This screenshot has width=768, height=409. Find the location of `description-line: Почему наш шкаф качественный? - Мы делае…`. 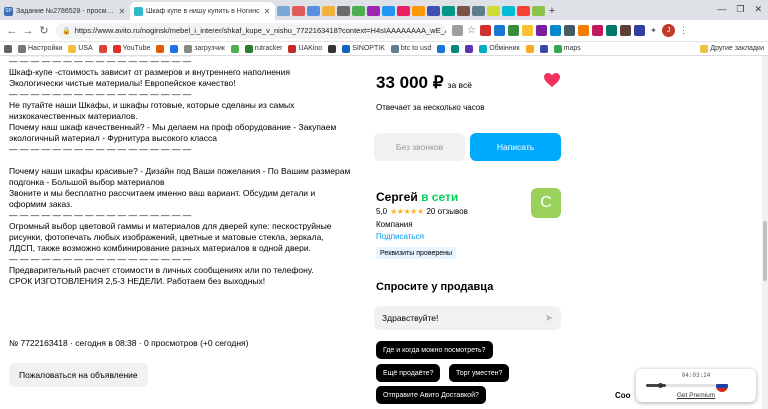

description-line: Почему наш шкаф качественный? - Мы делае… is located at coordinates (173, 127).